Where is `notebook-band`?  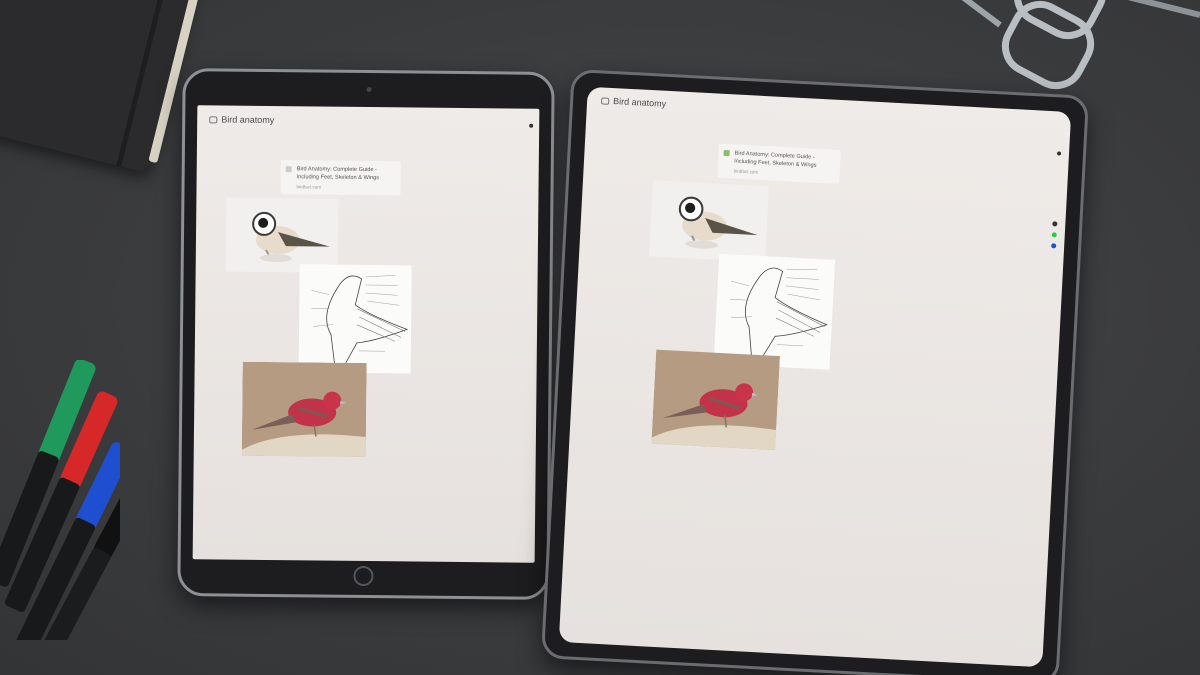 notebook-band is located at coordinates (144, 83).